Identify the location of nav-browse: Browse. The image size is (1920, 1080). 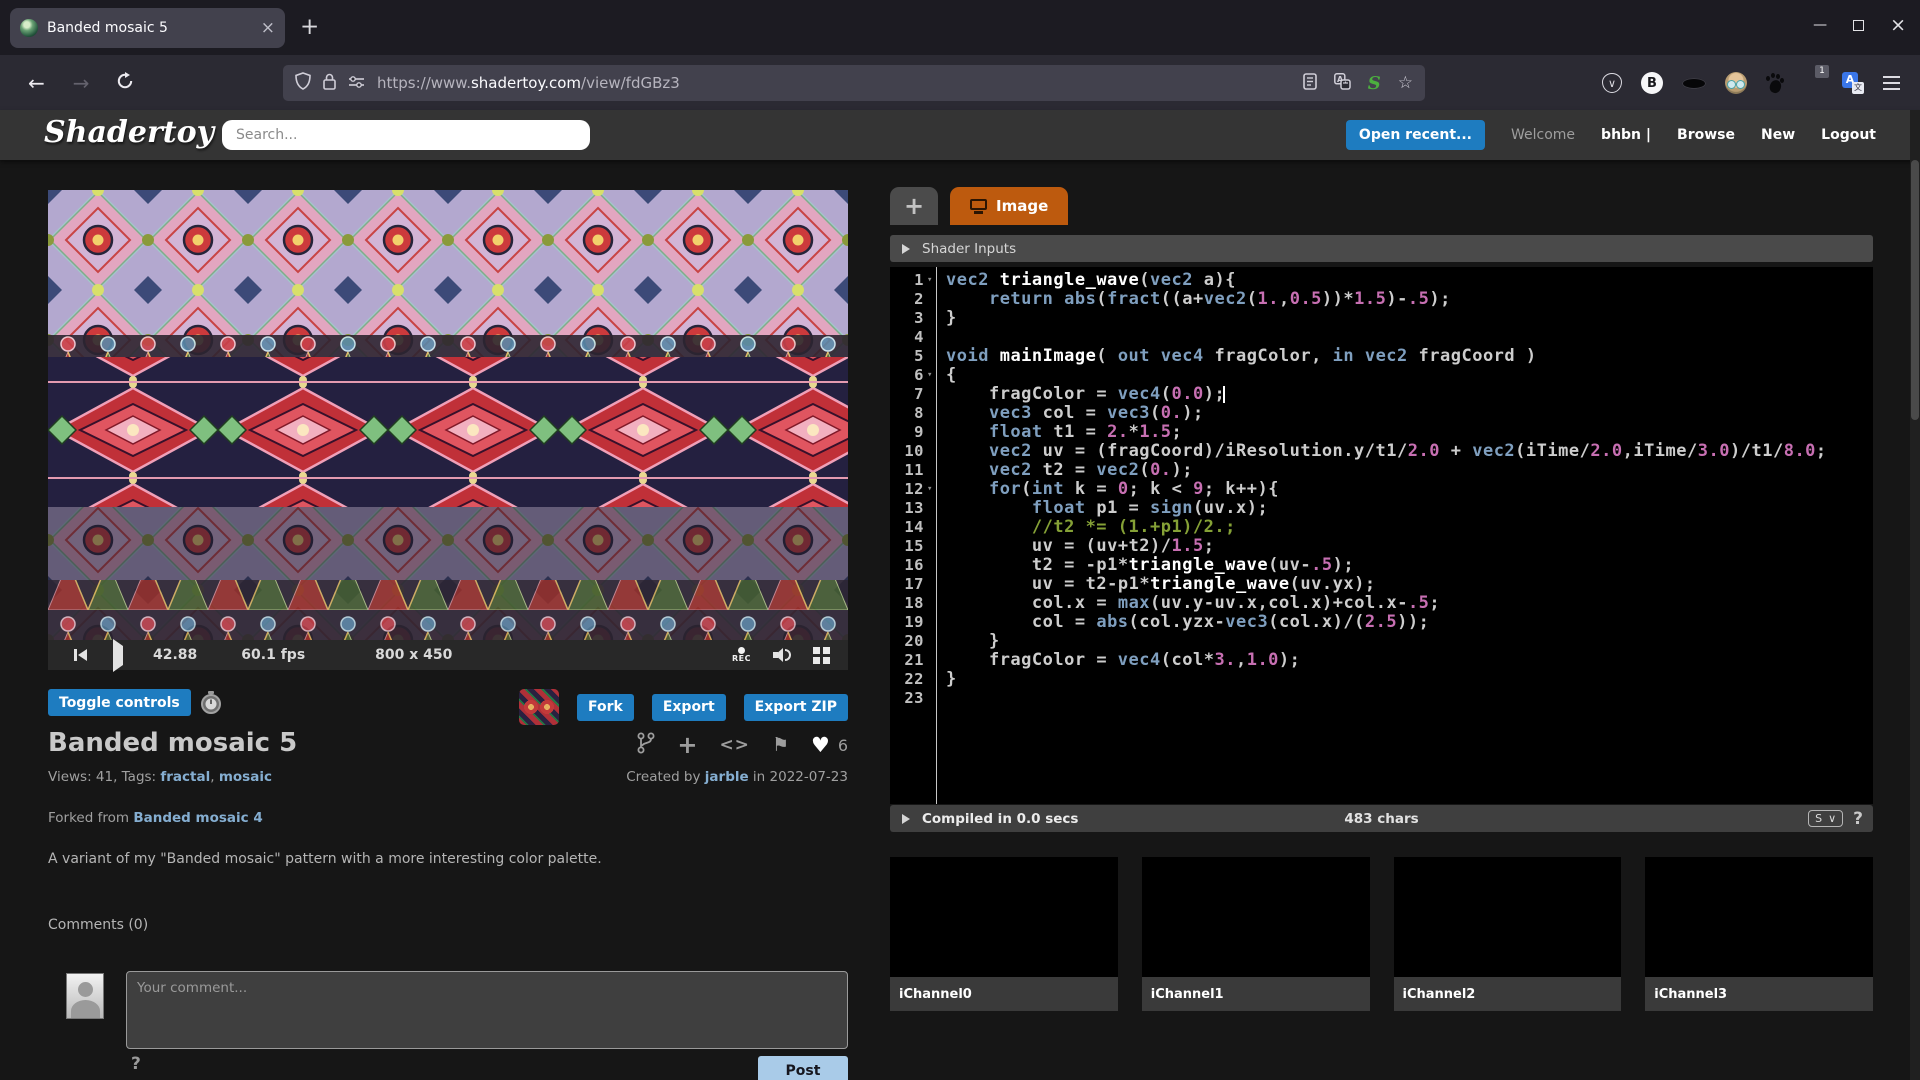
(1706, 135).